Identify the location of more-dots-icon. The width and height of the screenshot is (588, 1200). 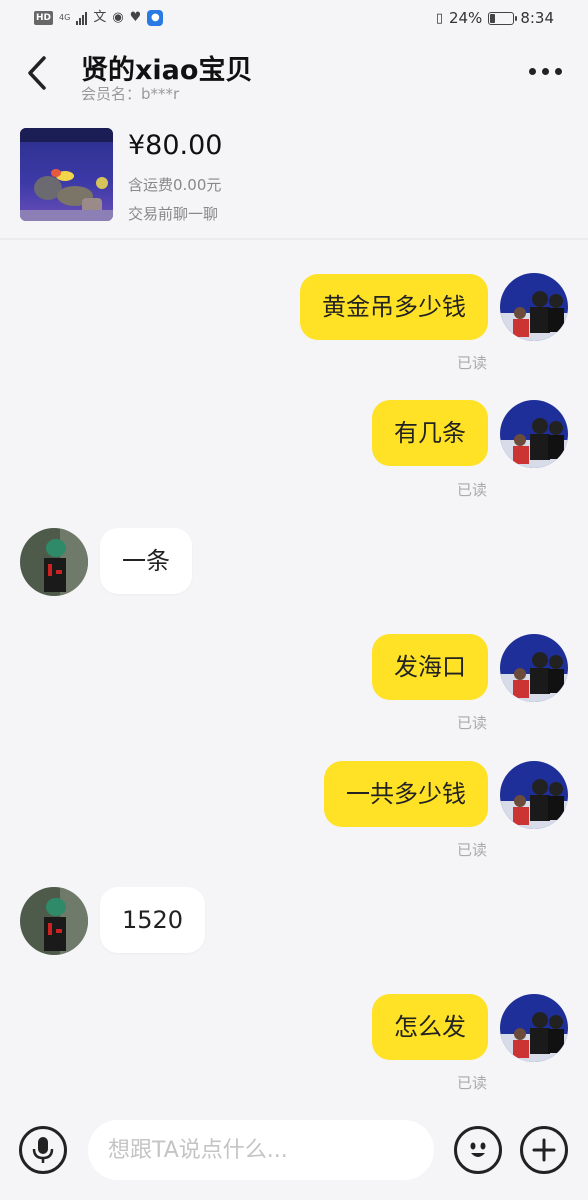
(532, 71).